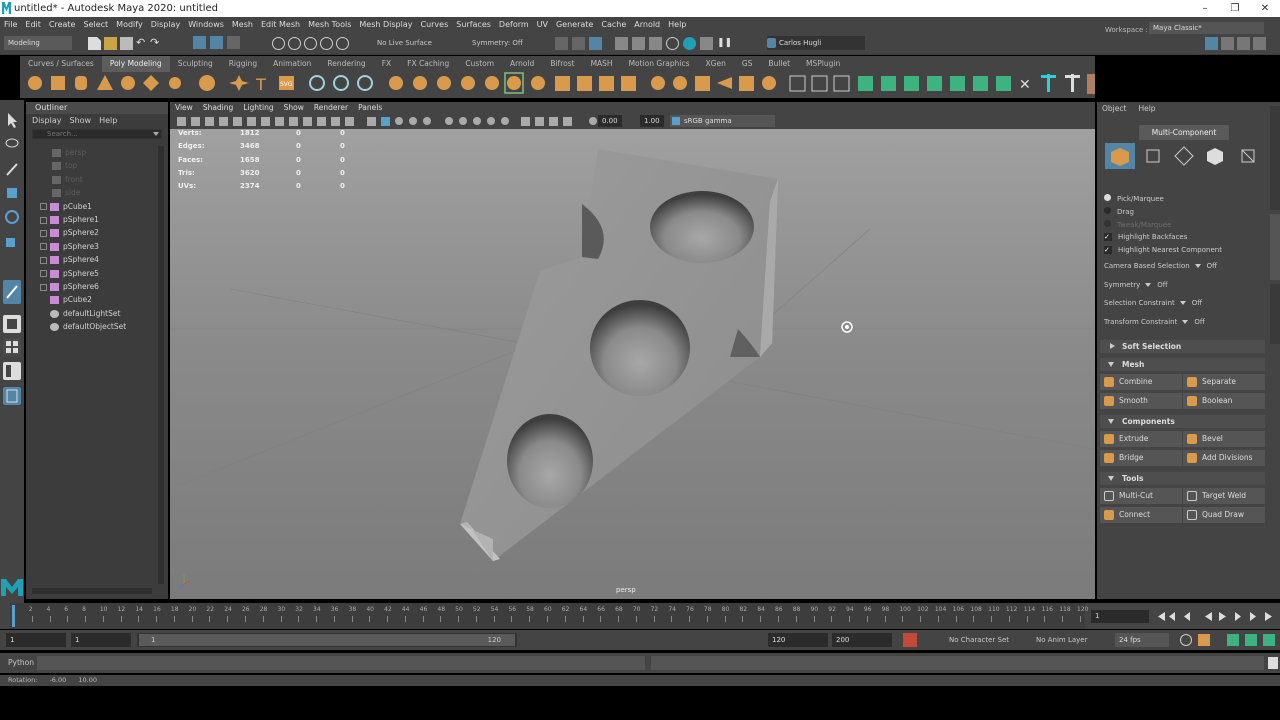  Describe the element at coordinates (293, 121) in the screenshot. I see `resolution-gate-icon` at that location.